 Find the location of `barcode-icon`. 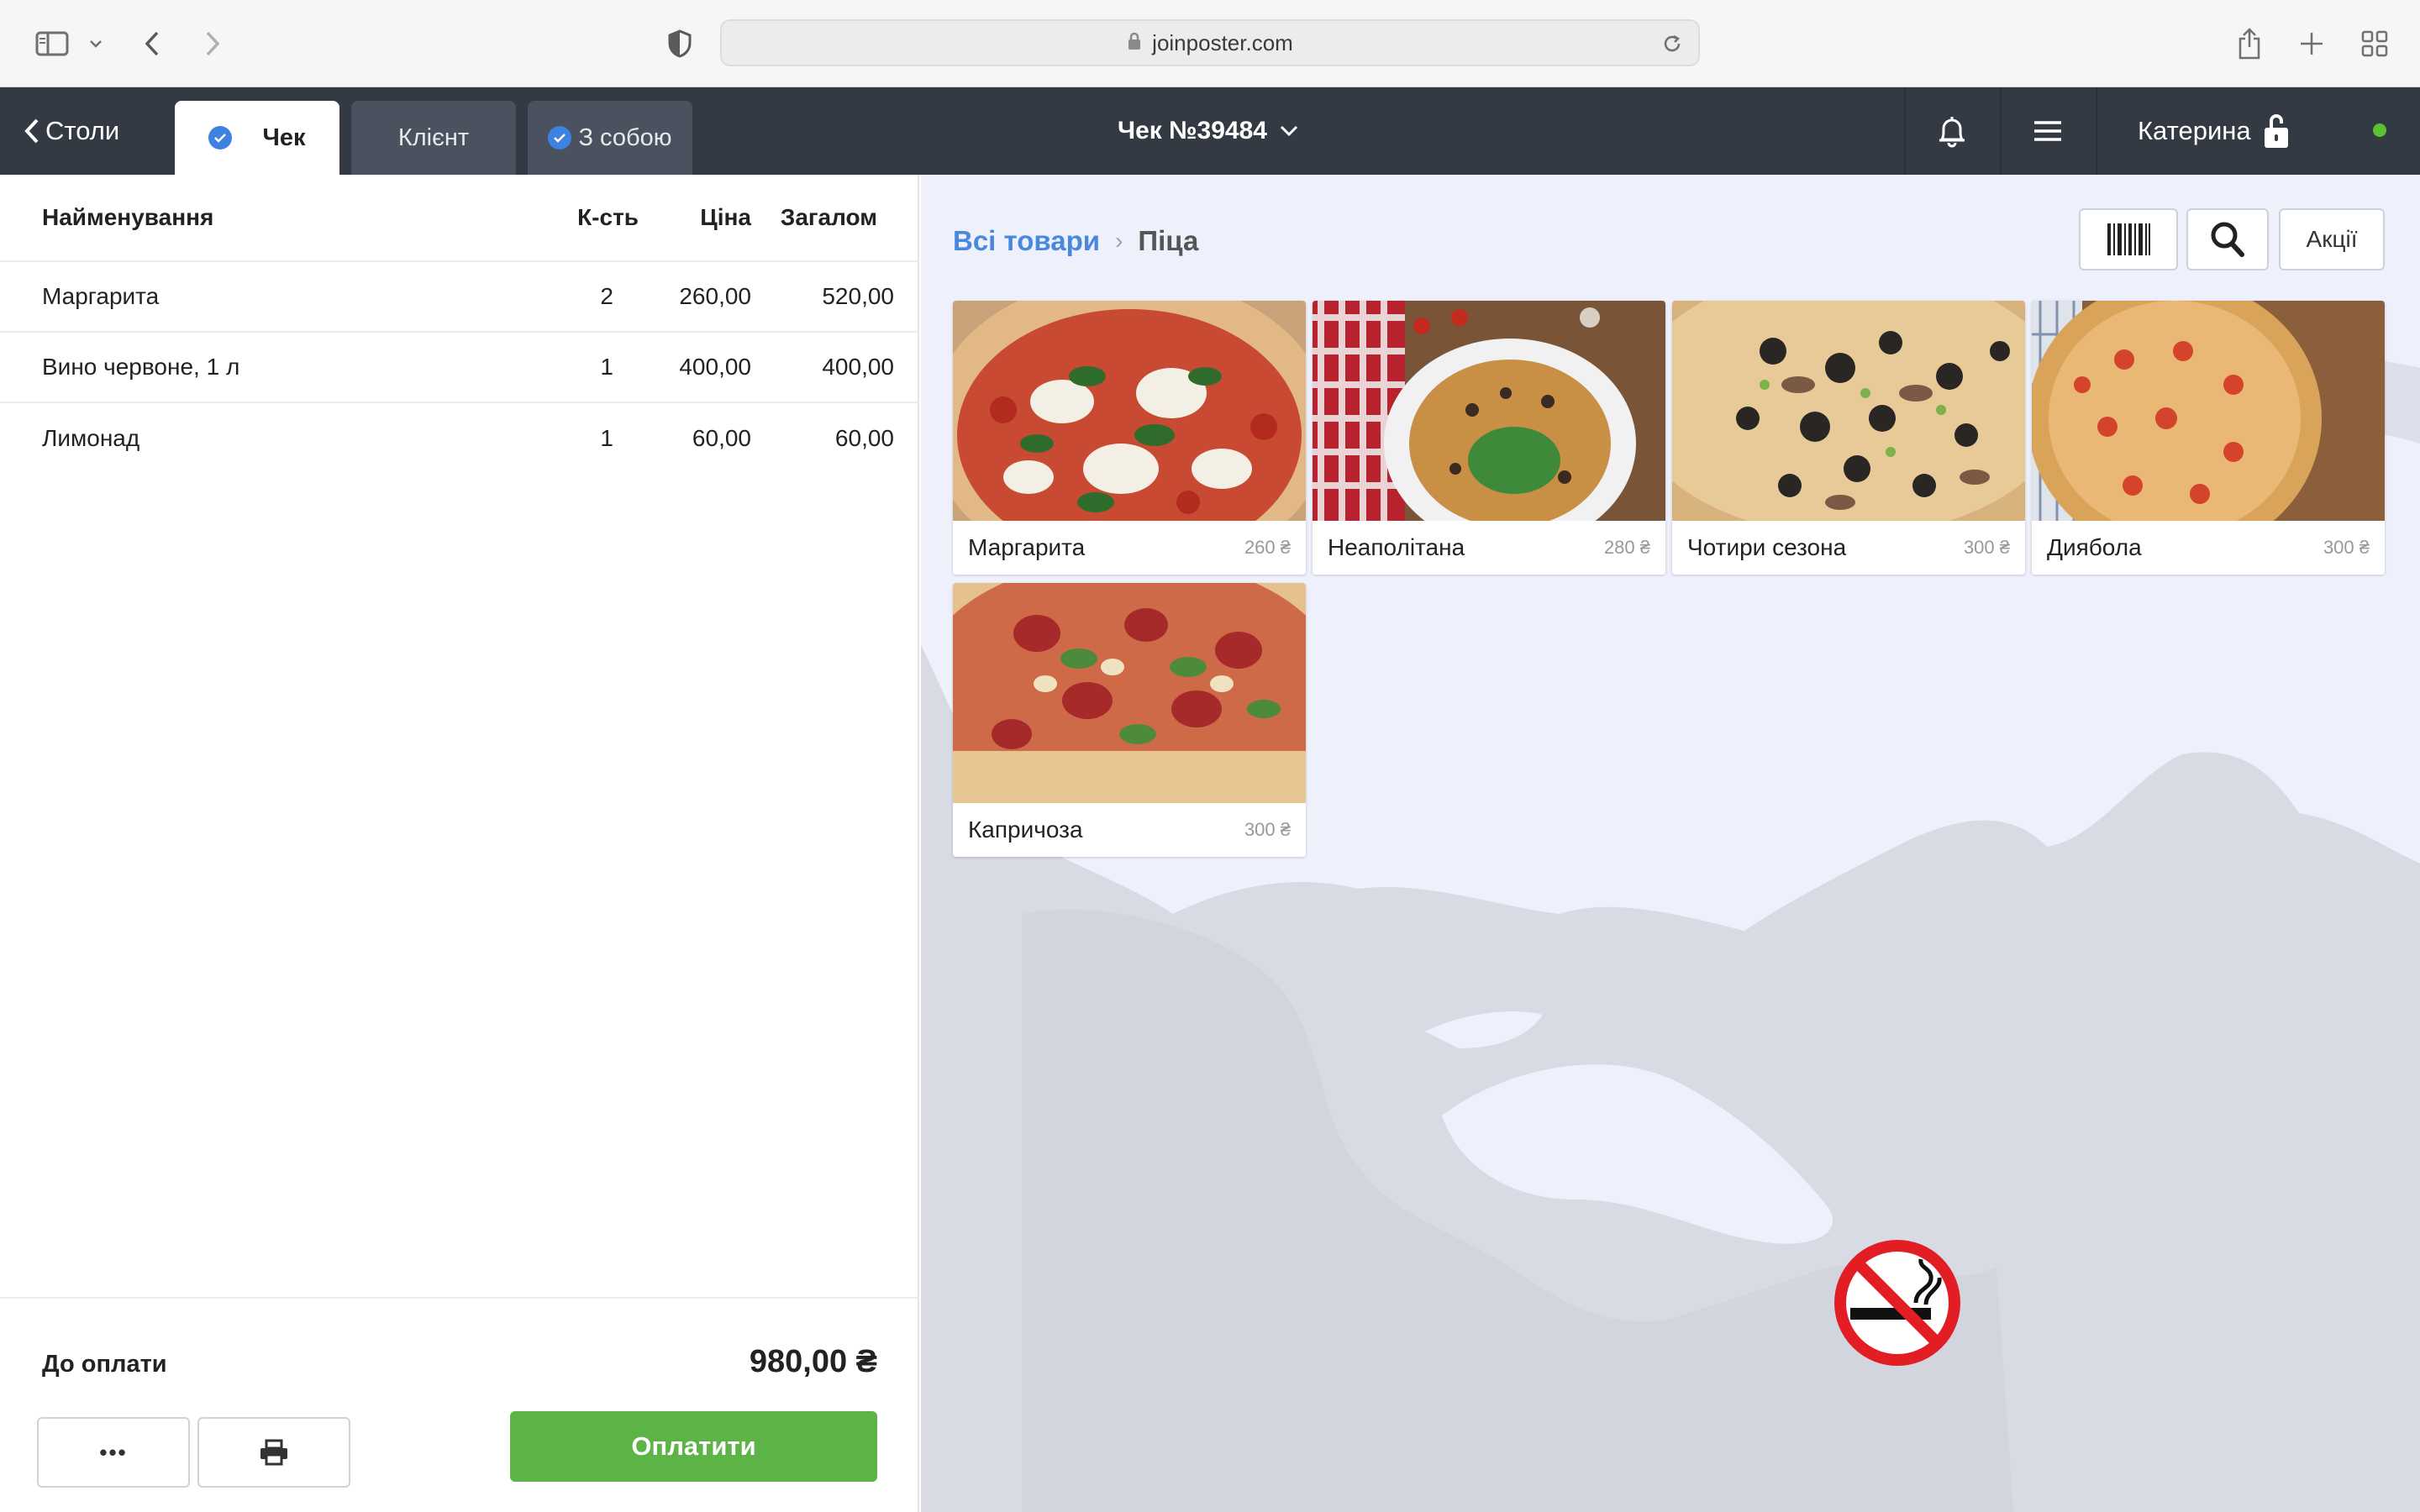

barcode-icon is located at coordinates (2128, 239).